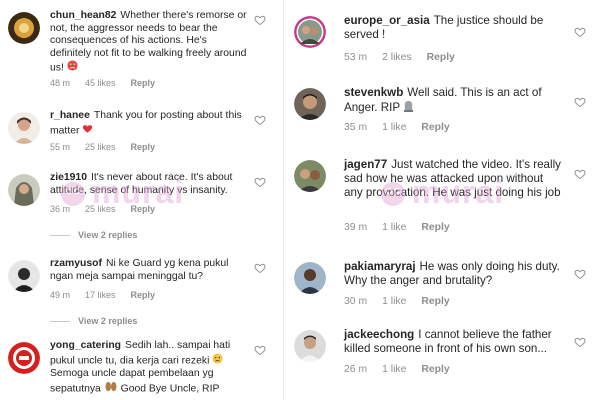 Image resolution: width=600 pixels, height=400 pixels. I want to click on comment-likes: 17 likes, so click(100, 295).